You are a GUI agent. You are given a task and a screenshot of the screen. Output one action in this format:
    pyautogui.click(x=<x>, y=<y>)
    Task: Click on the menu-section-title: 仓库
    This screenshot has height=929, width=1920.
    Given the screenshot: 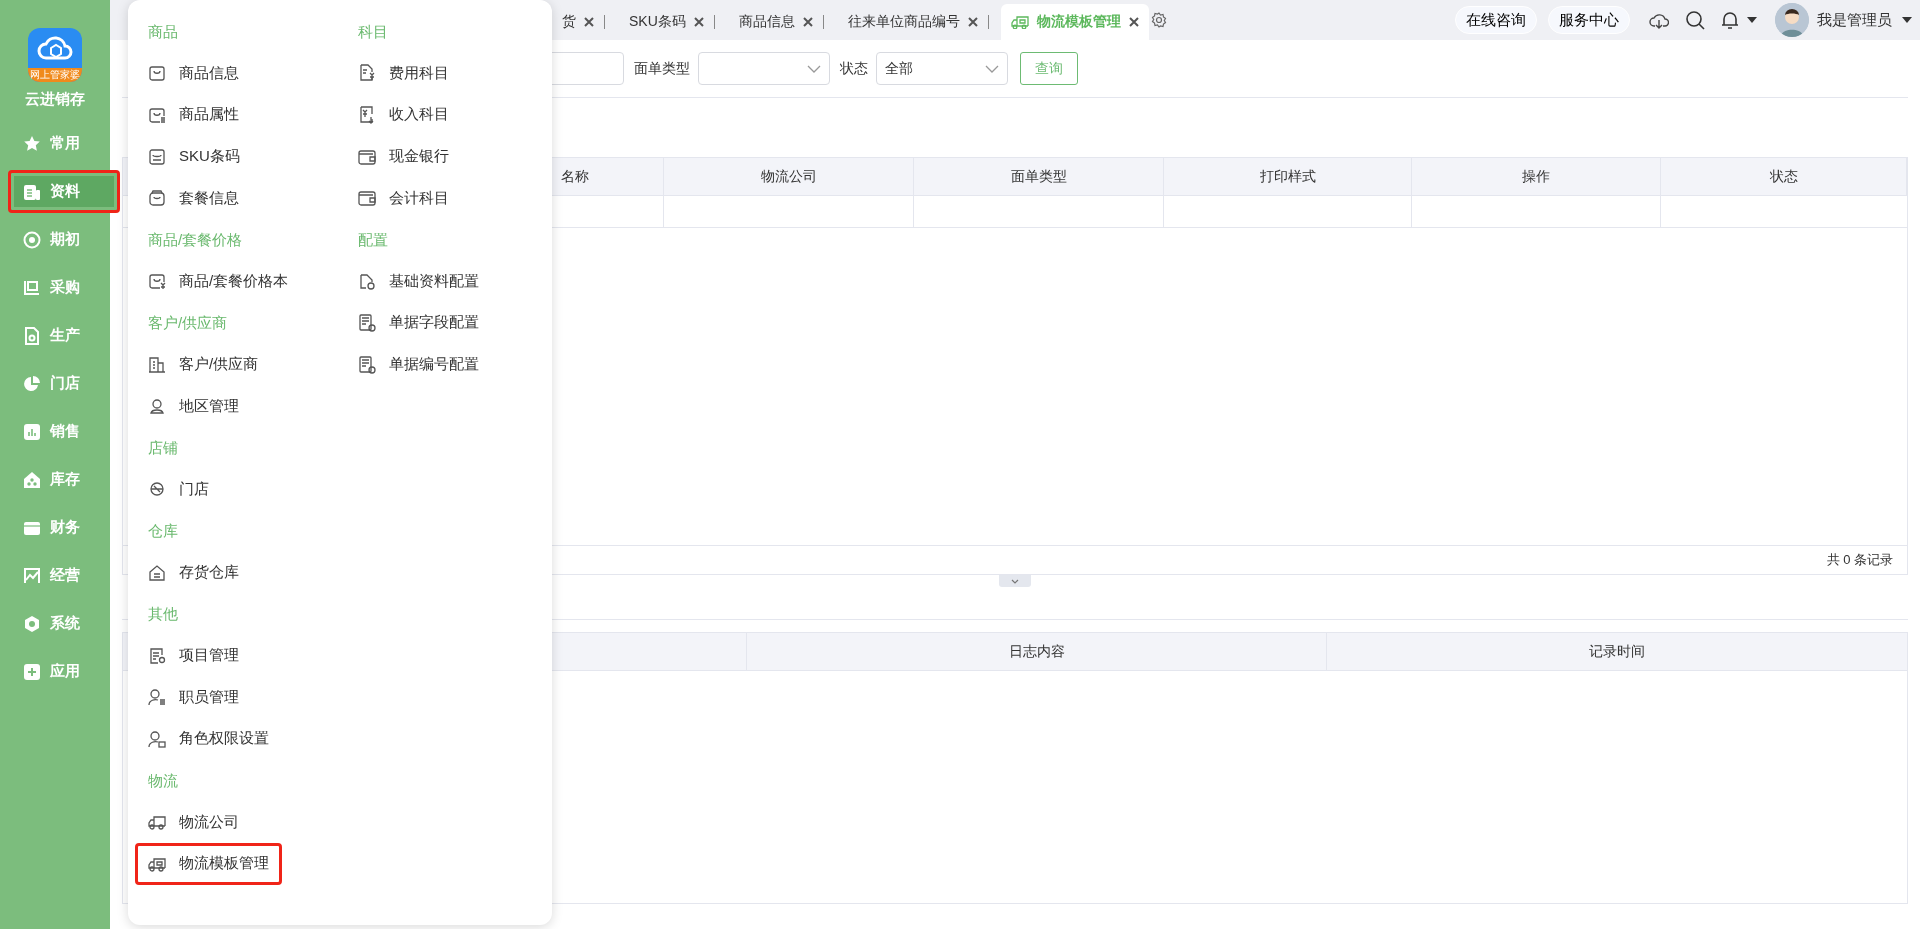 What is the action you would take?
    pyautogui.click(x=163, y=531)
    